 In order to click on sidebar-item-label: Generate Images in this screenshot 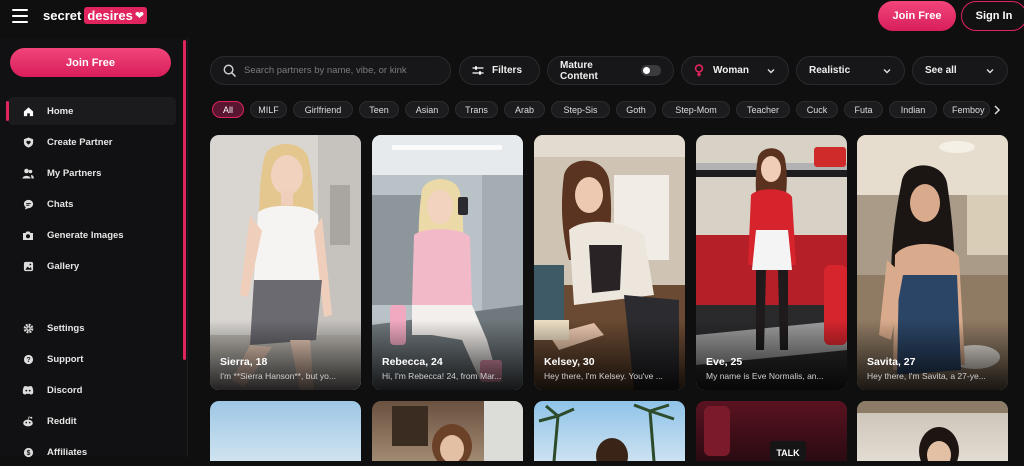, I will do `click(85, 235)`.